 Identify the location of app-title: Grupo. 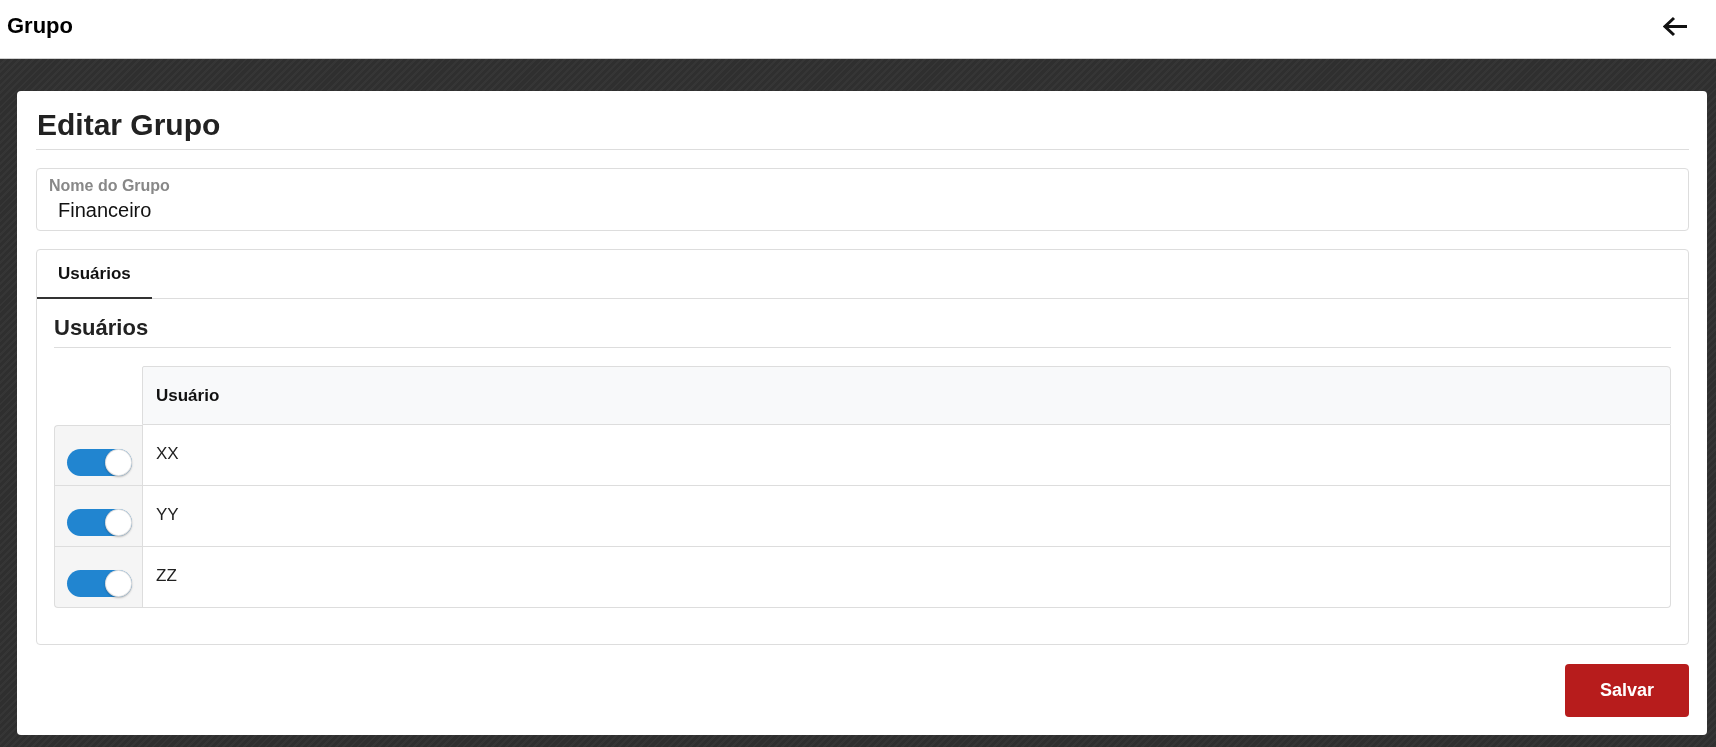
(40, 26).